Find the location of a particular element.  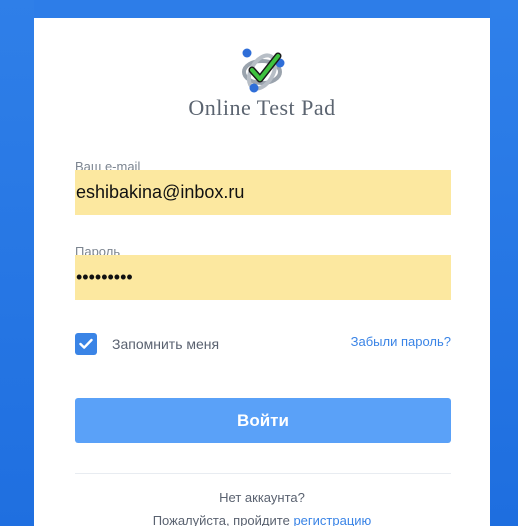

brand-title: Online Test Pad is located at coordinates (262, 107).